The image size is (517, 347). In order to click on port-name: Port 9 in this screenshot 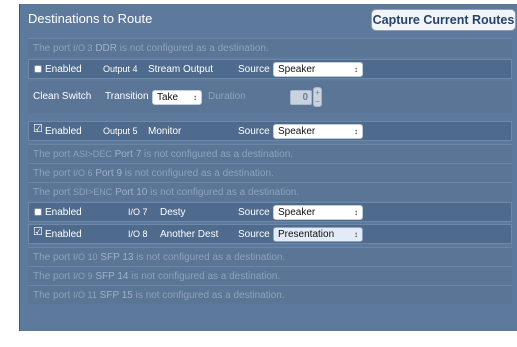, I will do `click(109, 173)`.